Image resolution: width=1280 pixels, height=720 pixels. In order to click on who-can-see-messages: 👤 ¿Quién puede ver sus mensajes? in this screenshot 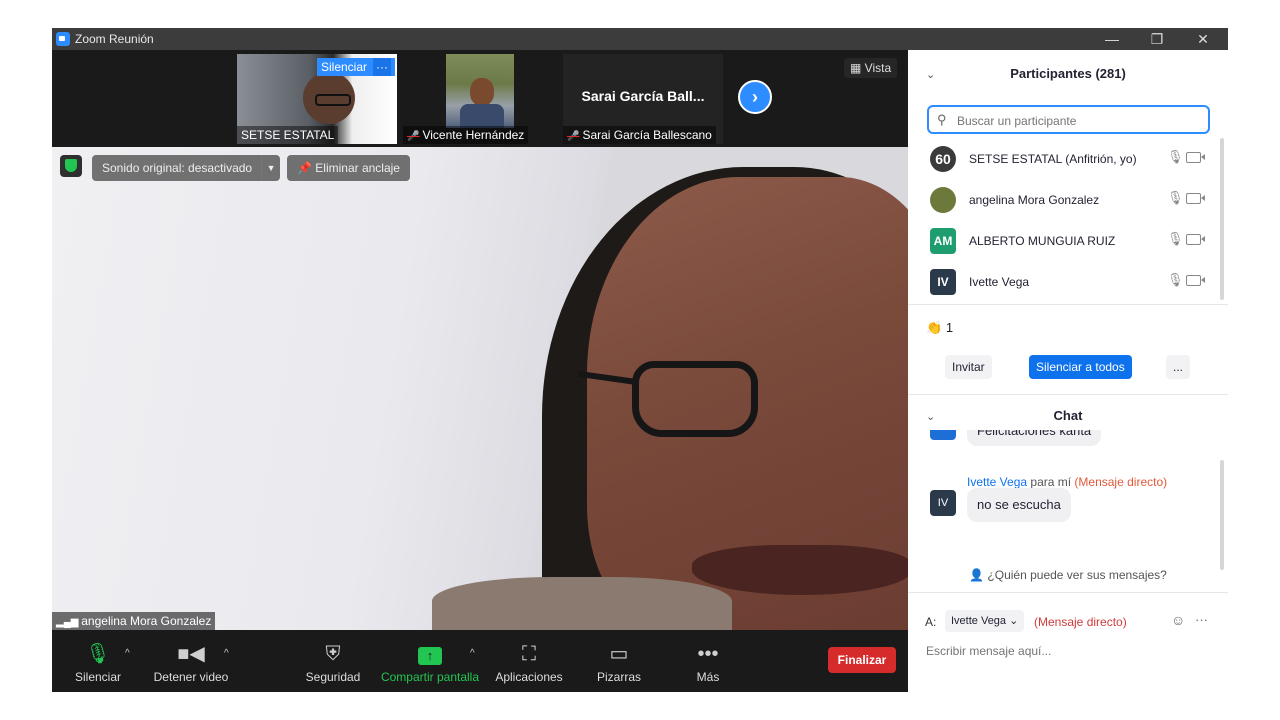, I will do `click(1068, 575)`.